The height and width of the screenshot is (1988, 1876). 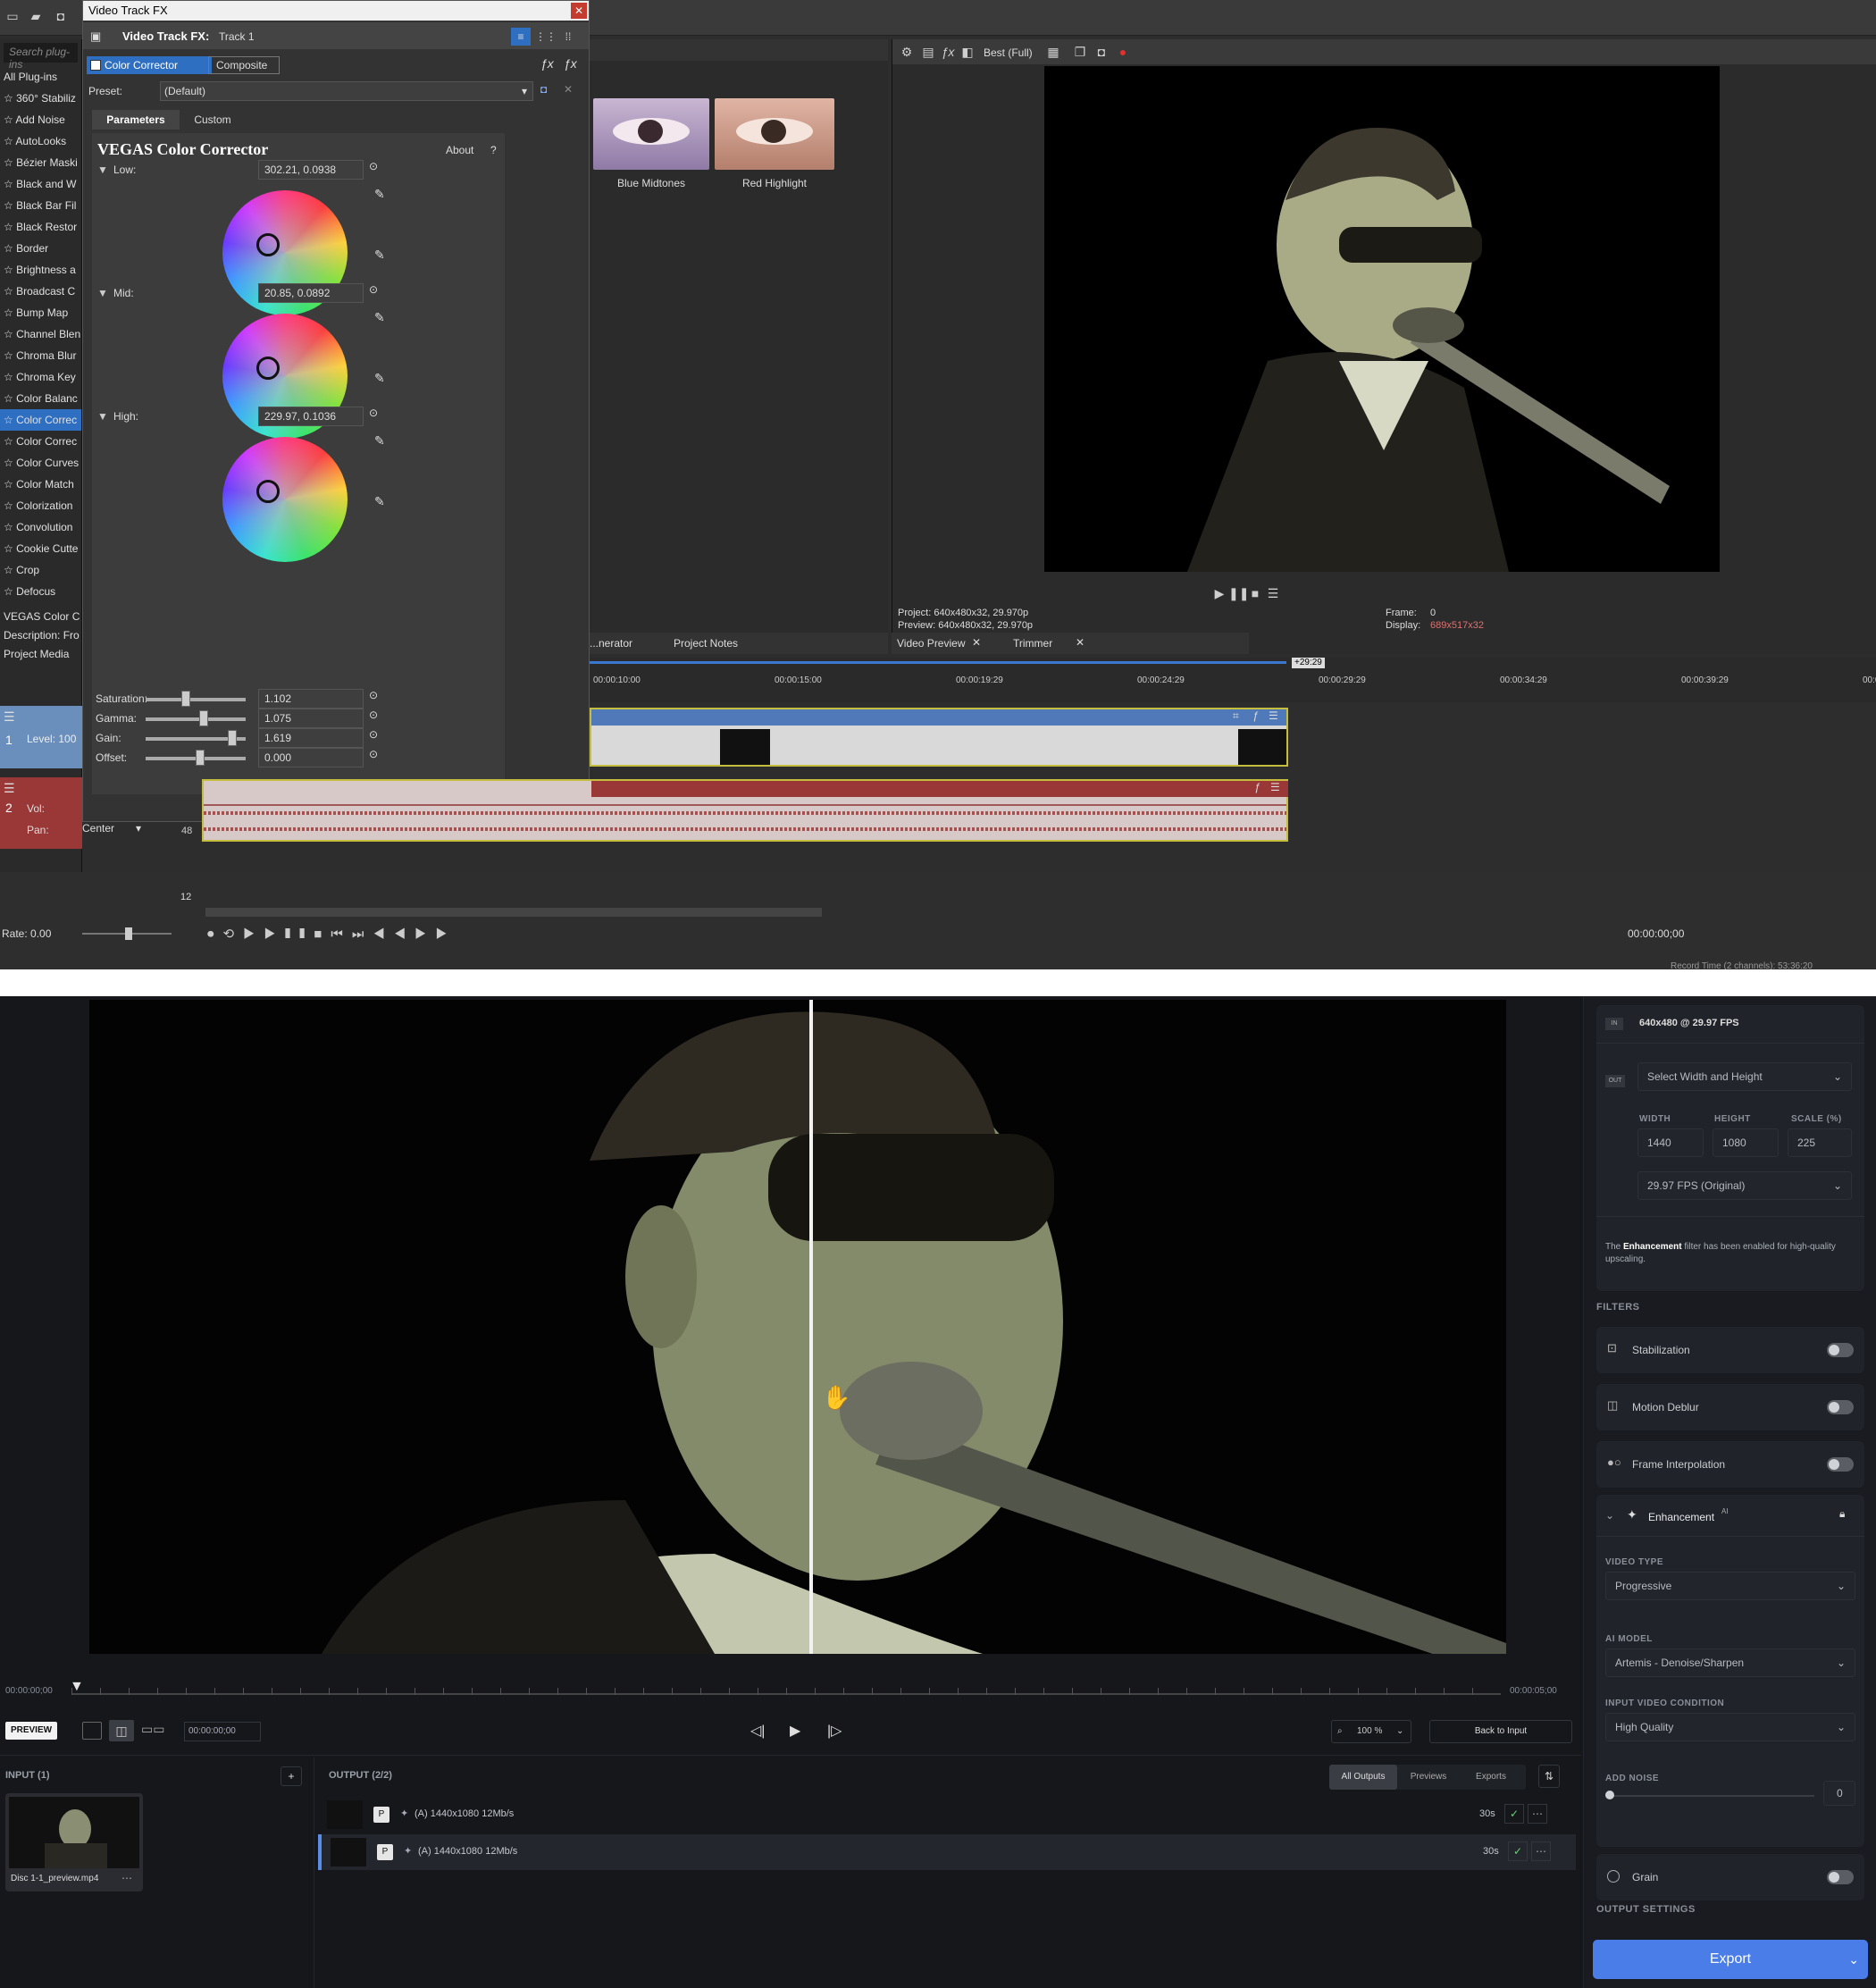 What do you see at coordinates (40, 334) in the screenshot?
I see `plugin-item: ☆ Channel Blen` at bounding box center [40, 334].